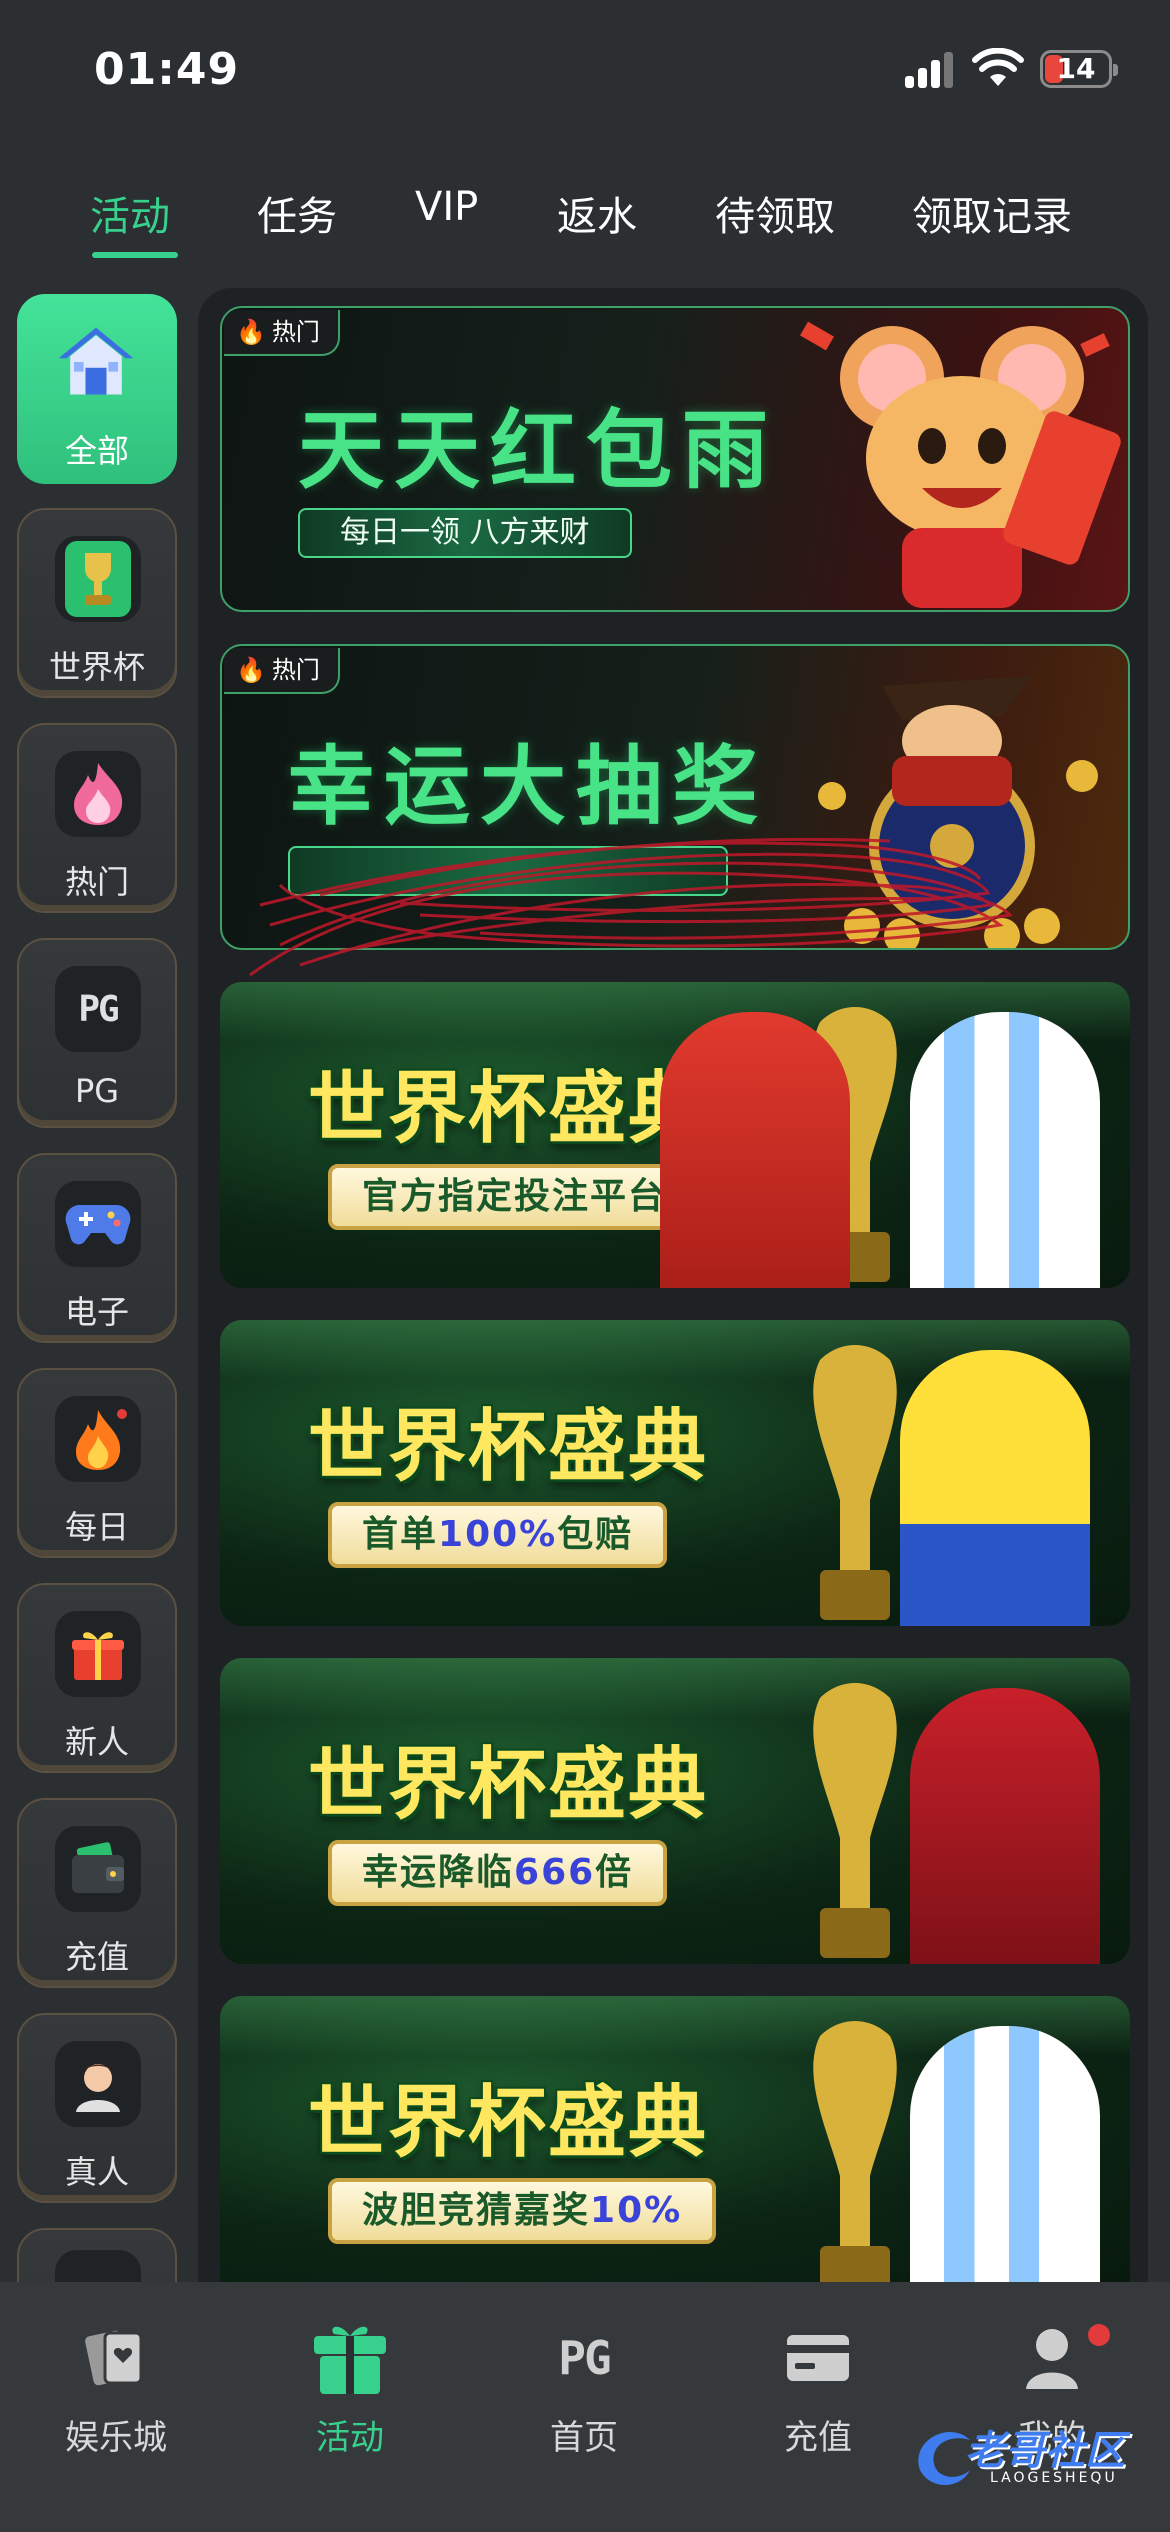 The image size is (1170, 2532). What do you see at coordinates (96, 2172) in the screenshot?
I see `sidebar-item-label: 真人` at bounding box center [96, 2172].